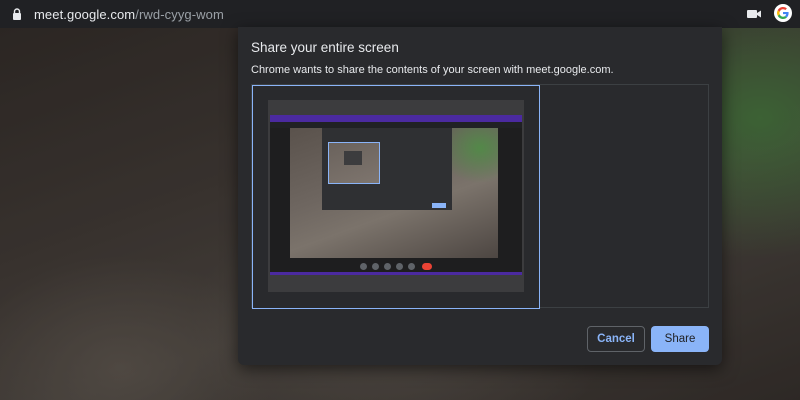 The image size is (800, 400). I want to click on screen-thumbnail-image, so click(396, 195).